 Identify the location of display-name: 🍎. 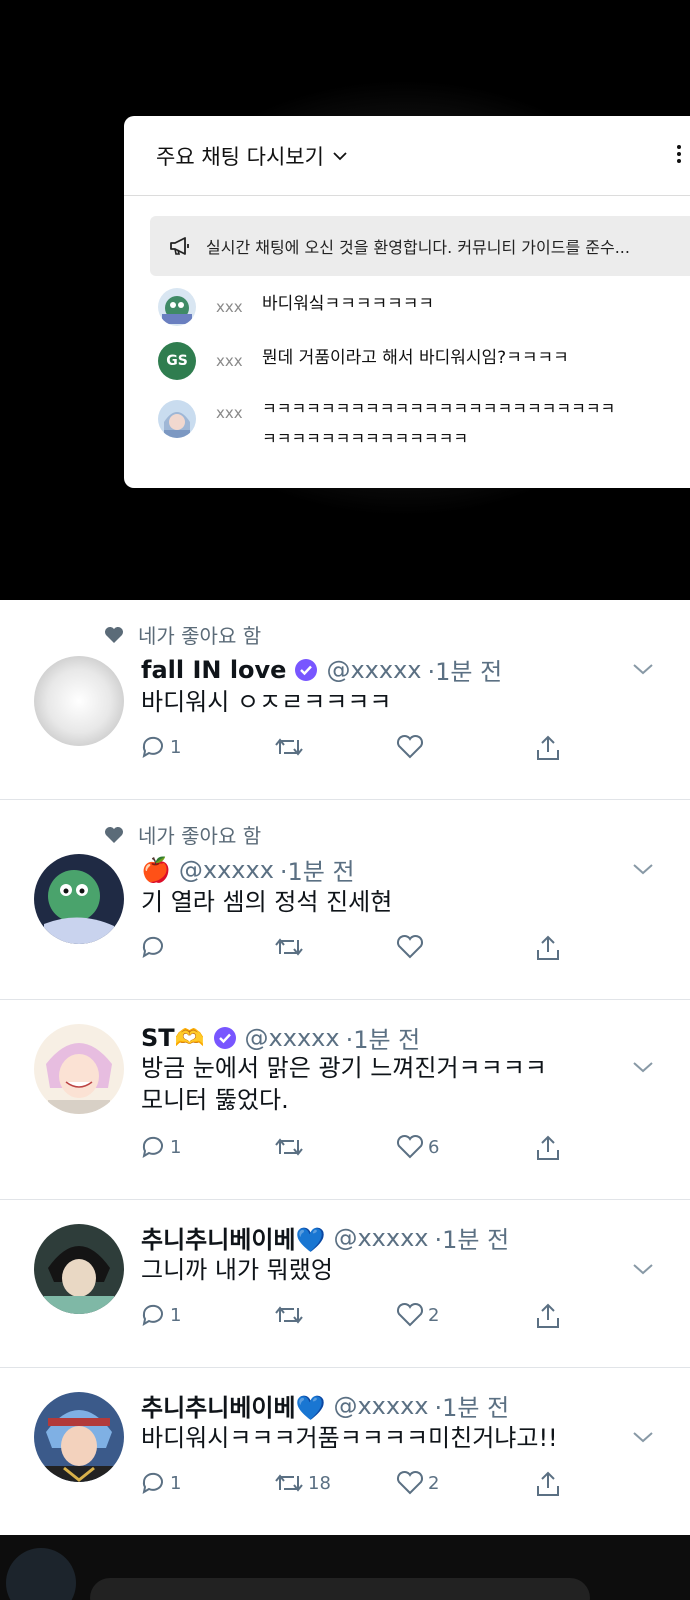
(156, 870).